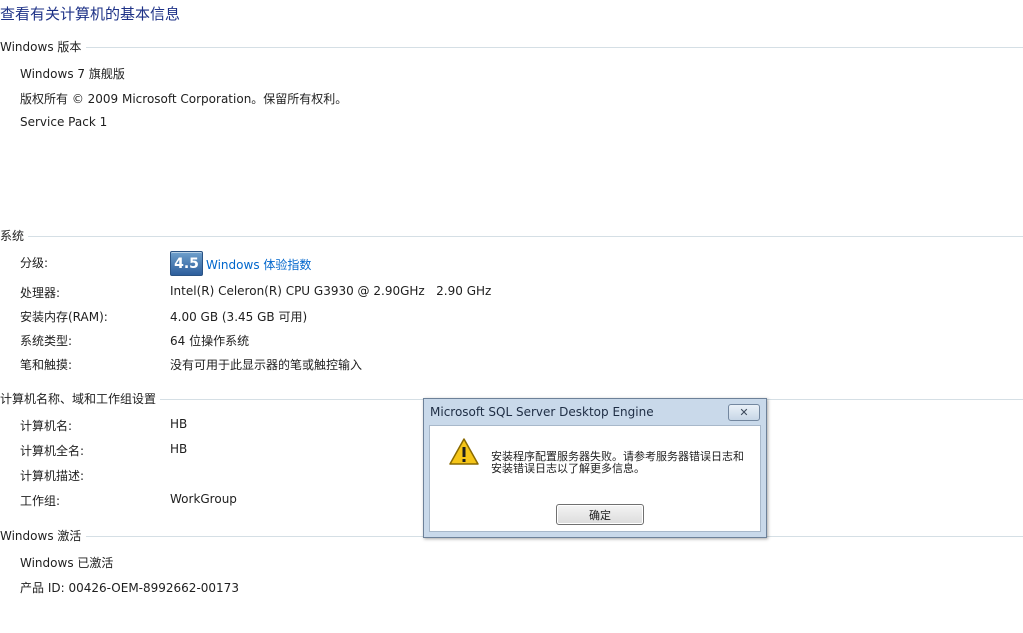 This screenshot has width=1023, height=633. I want to click on ram-label: 安装内存(RAM):, so click(64, 317).